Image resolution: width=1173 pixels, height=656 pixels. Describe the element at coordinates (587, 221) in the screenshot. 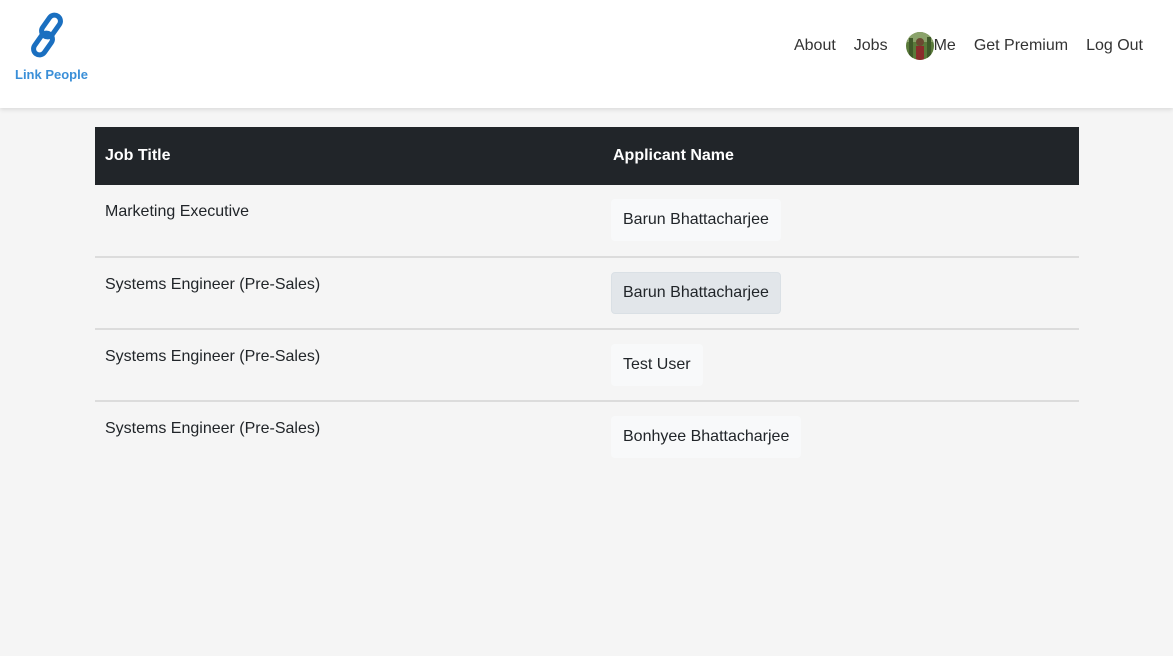

I see `table-row: Marketing Executive Barun Bhattacharjee` at that location.